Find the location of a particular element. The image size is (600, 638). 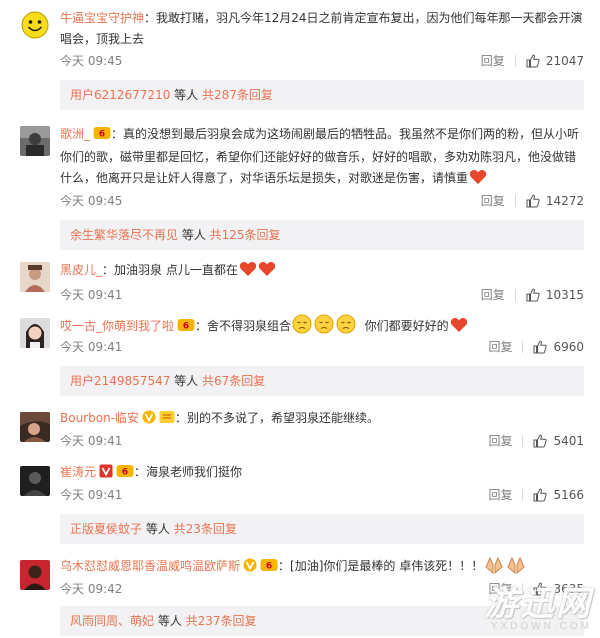

like-button: 10315 is located at coordinates (555, 295).